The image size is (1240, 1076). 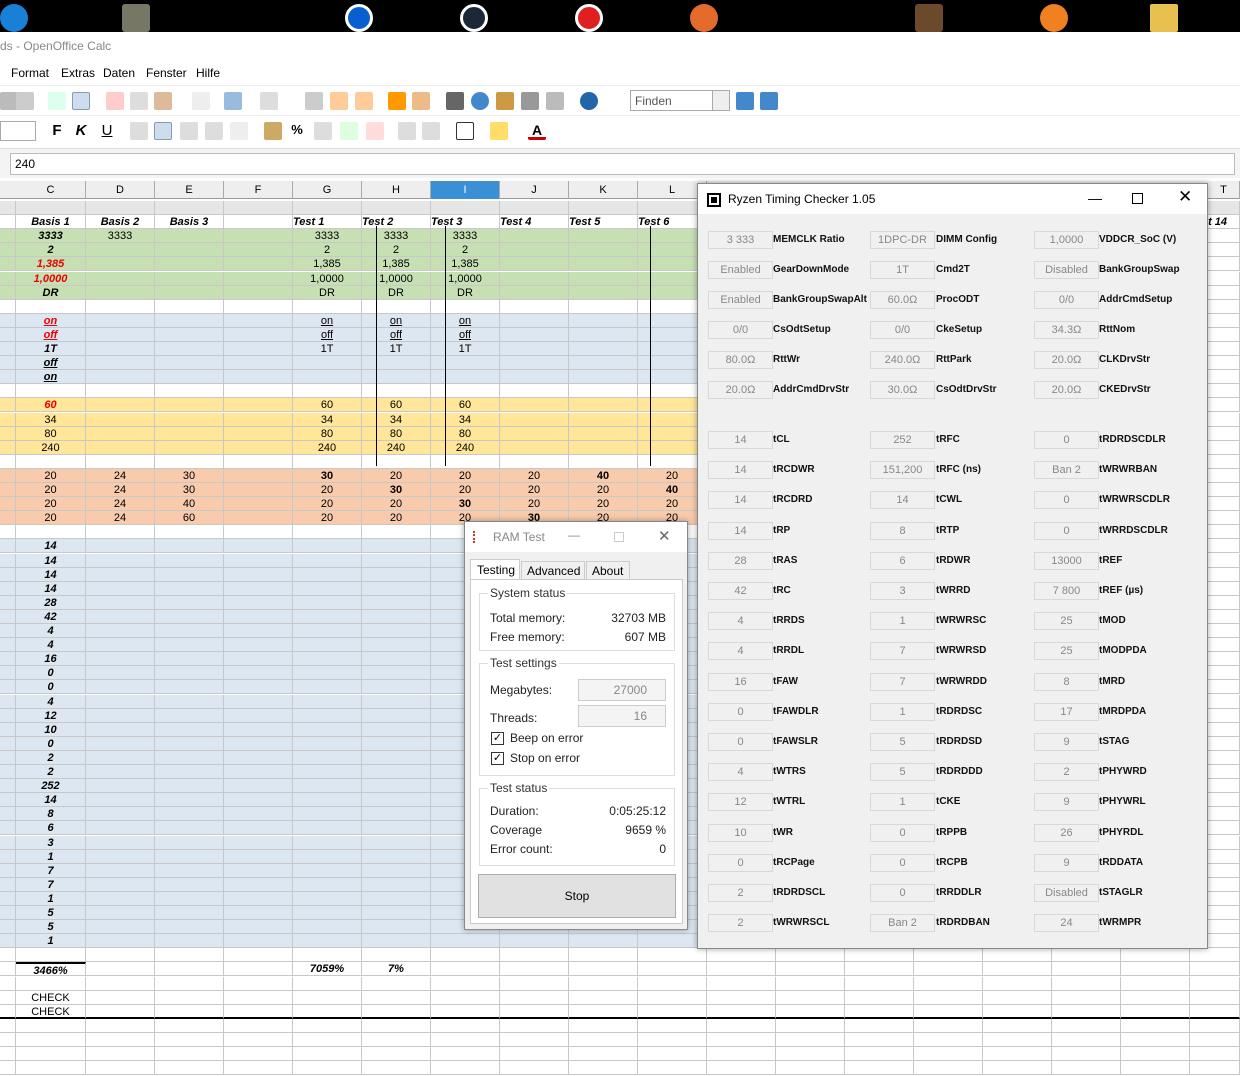 What do you see at coordinates (397, 101) in the screenshot?
I see `chart-icon` at bounding box center [397, 101].